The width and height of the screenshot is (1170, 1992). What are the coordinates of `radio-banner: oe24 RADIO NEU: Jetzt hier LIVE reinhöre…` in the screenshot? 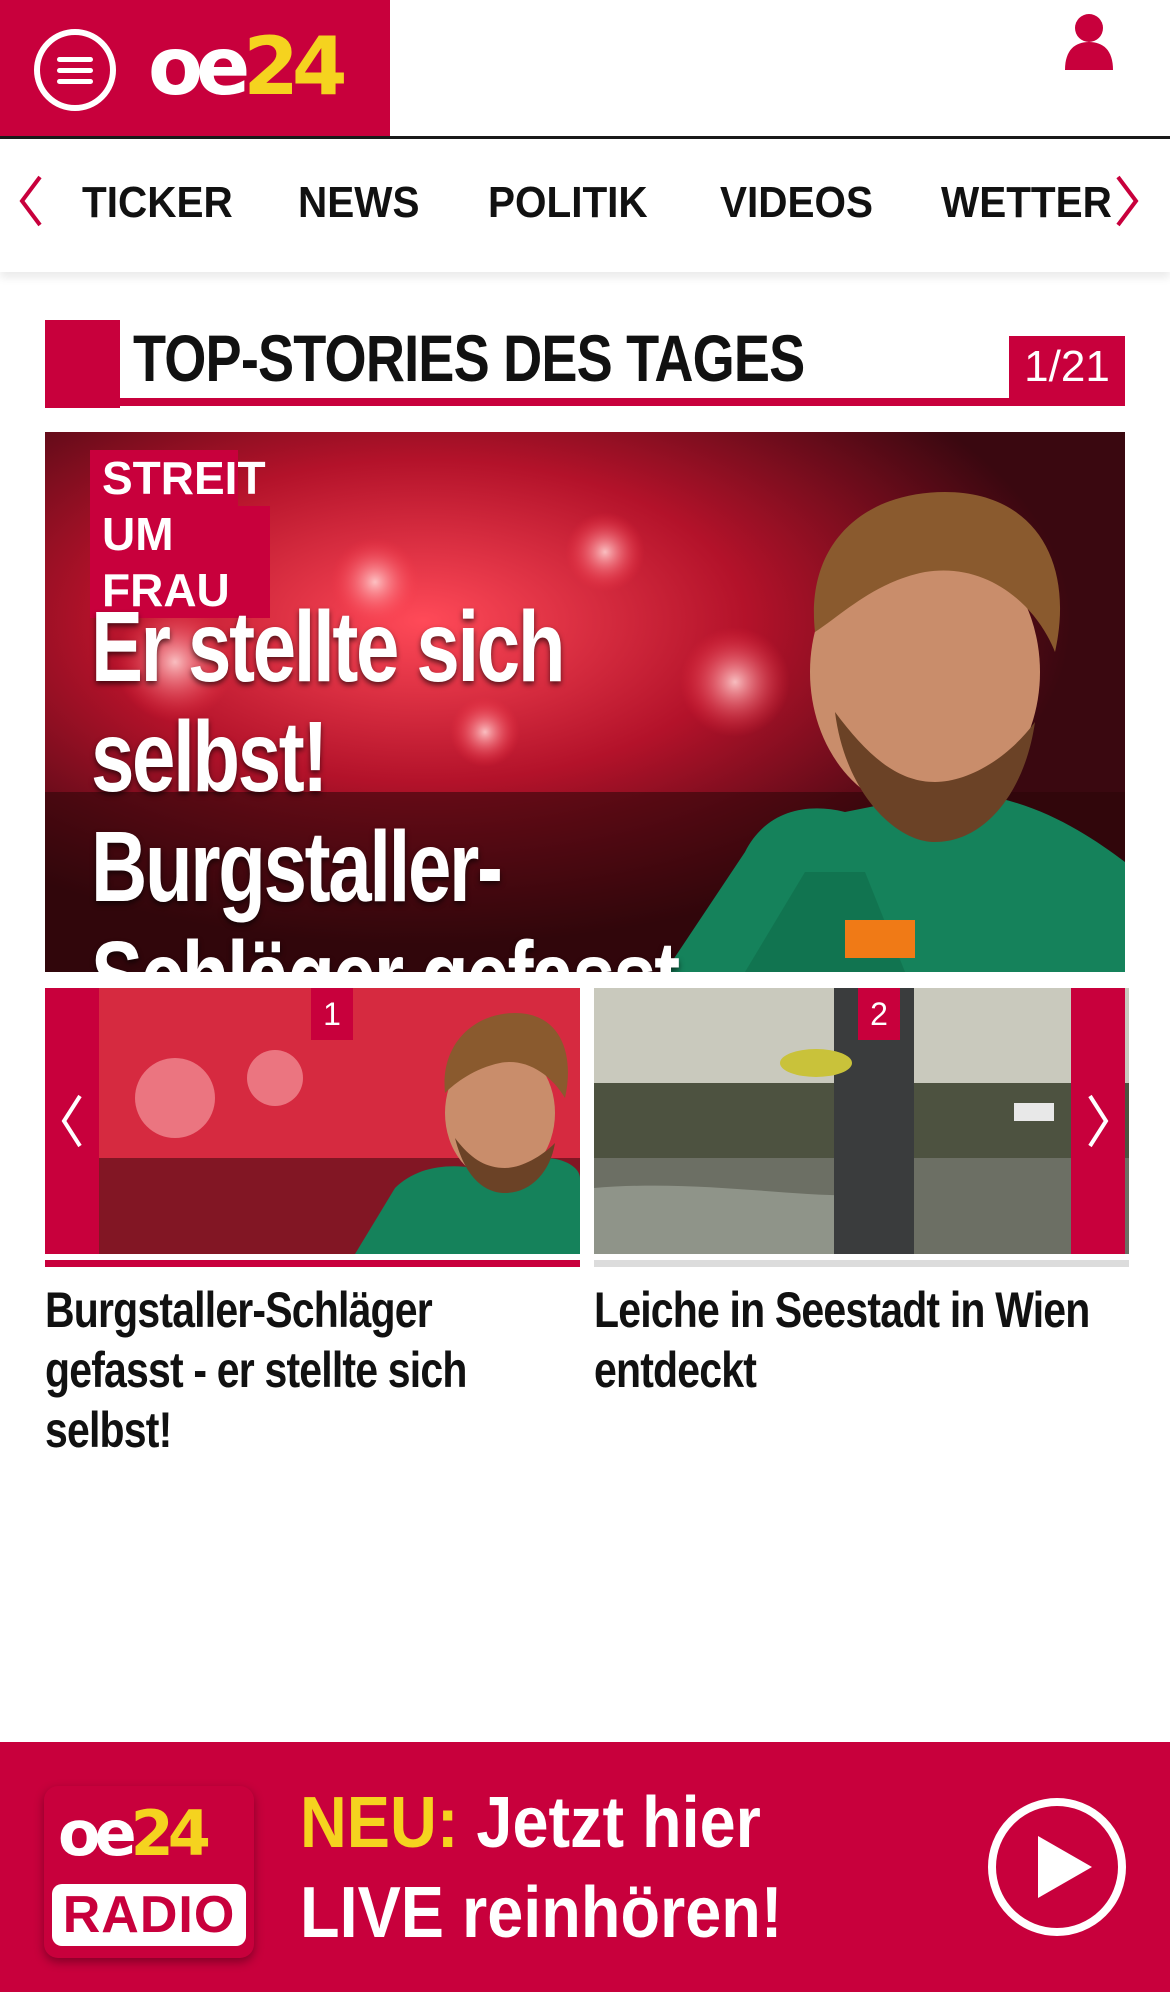 It's located at (585, 1867).